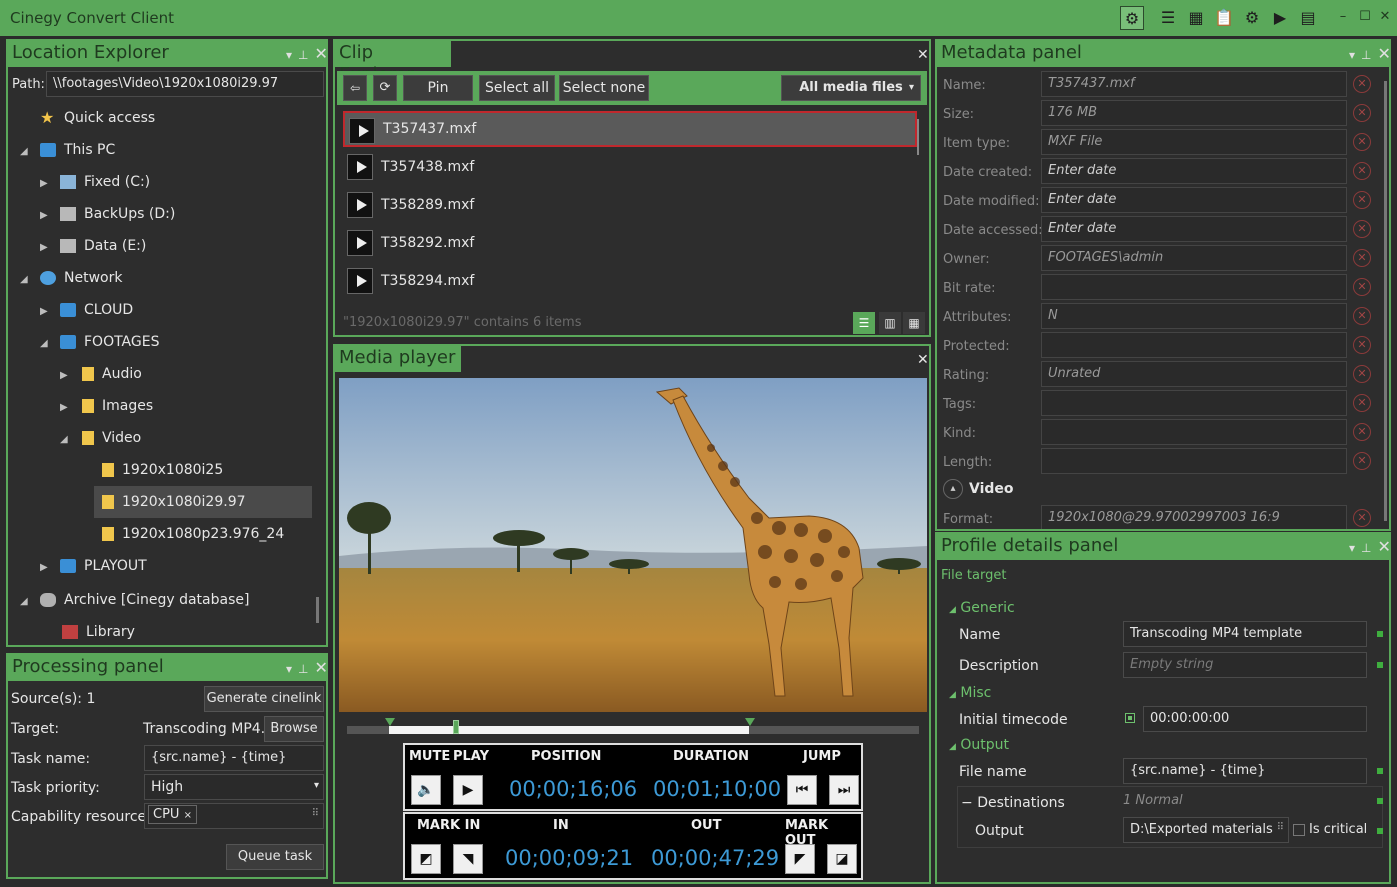  I want to click on tree-item-library: Library, so click(98, 632).